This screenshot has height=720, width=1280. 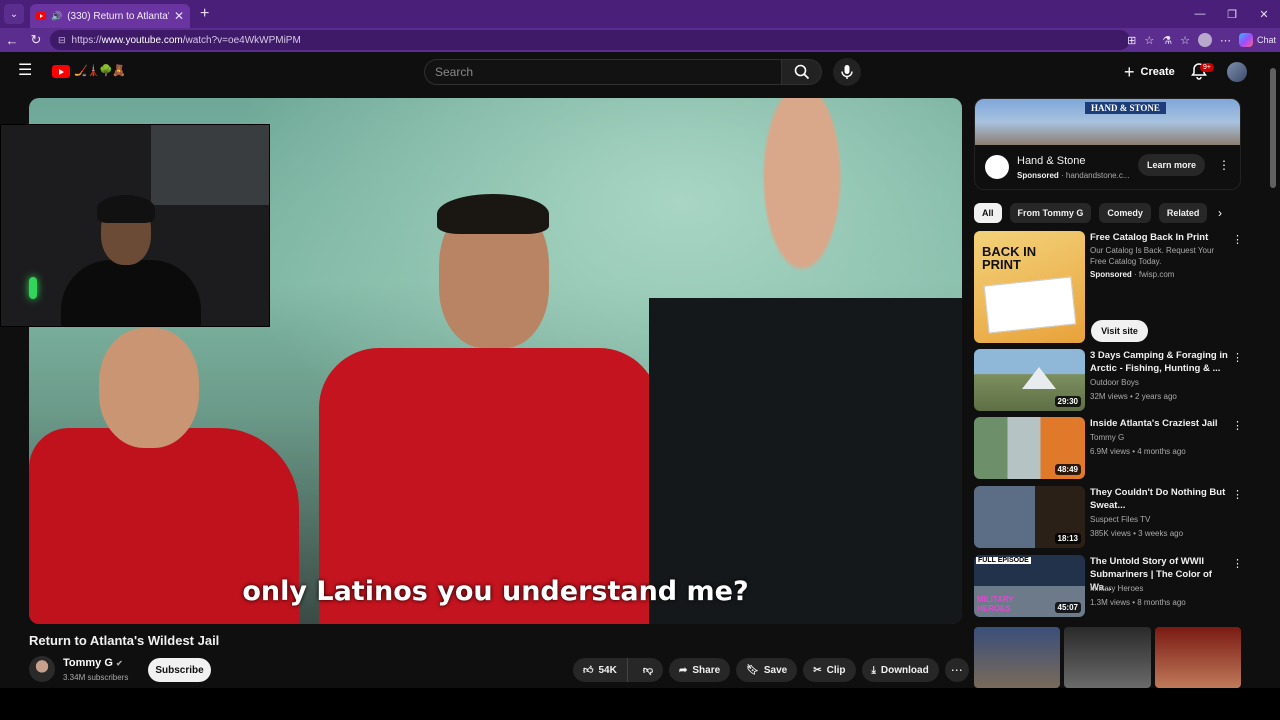 I want to click on chevron-right-icon: ›, so click(x=1220, y=213).